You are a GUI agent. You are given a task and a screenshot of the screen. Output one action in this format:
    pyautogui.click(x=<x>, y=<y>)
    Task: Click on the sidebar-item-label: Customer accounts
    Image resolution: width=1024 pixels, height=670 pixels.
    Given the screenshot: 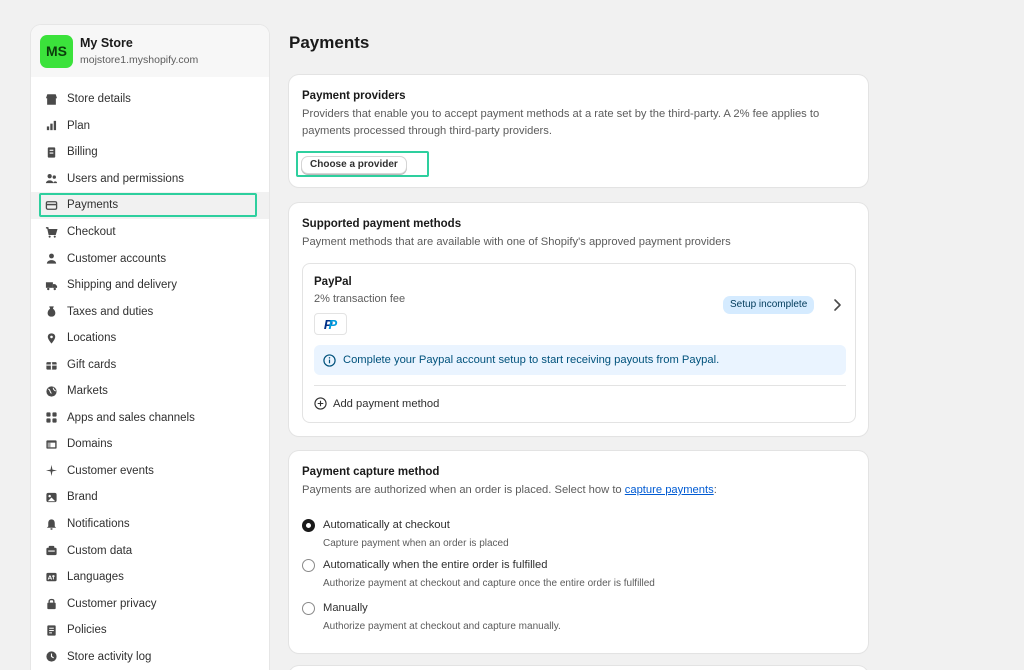 What is the action you would take?
    pyautogui.click(x=117, y=258)
    